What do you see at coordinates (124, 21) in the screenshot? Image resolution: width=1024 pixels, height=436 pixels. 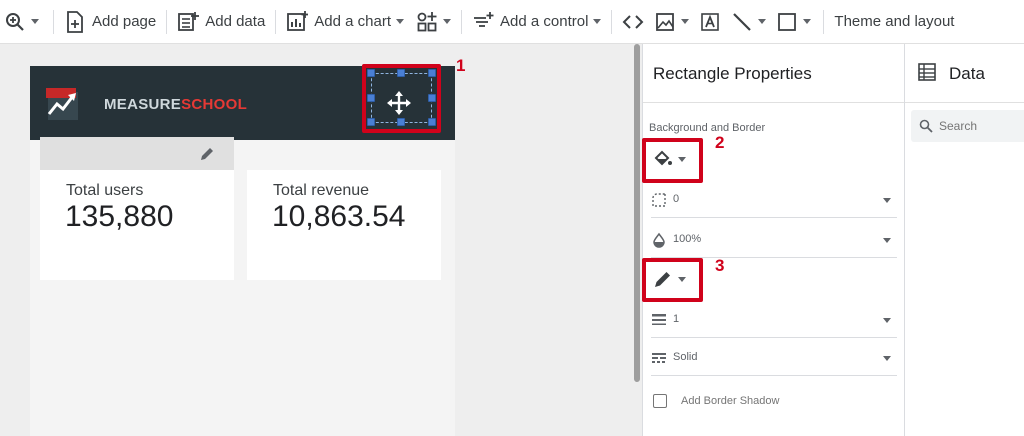 I see `add-page-label: Add page` at bounding box center [124, 21].